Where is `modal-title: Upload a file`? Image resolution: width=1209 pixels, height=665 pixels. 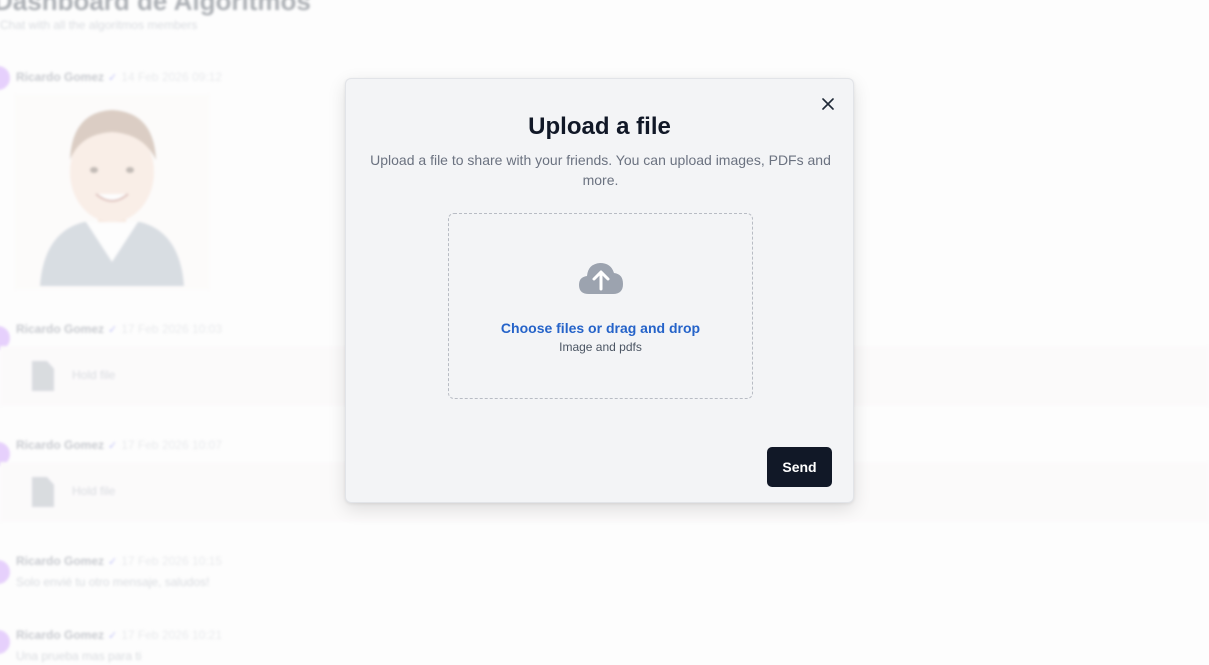 modal-title: Upload a file is located at coordinates (599, 126).